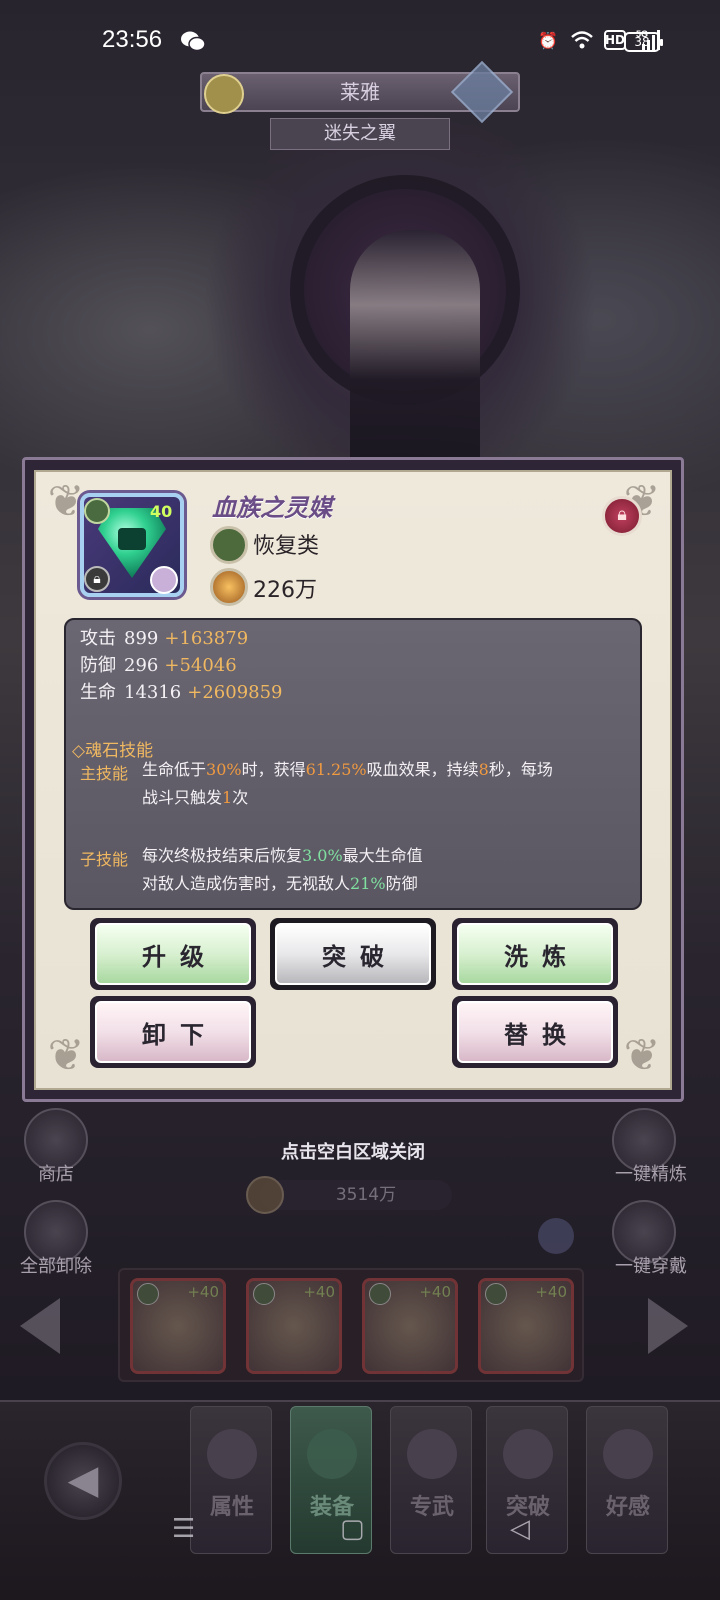 The width and height of the screenshot is (720, 1600). I want to click on unequip-button-frame: 卸下, so click(173, 1032).